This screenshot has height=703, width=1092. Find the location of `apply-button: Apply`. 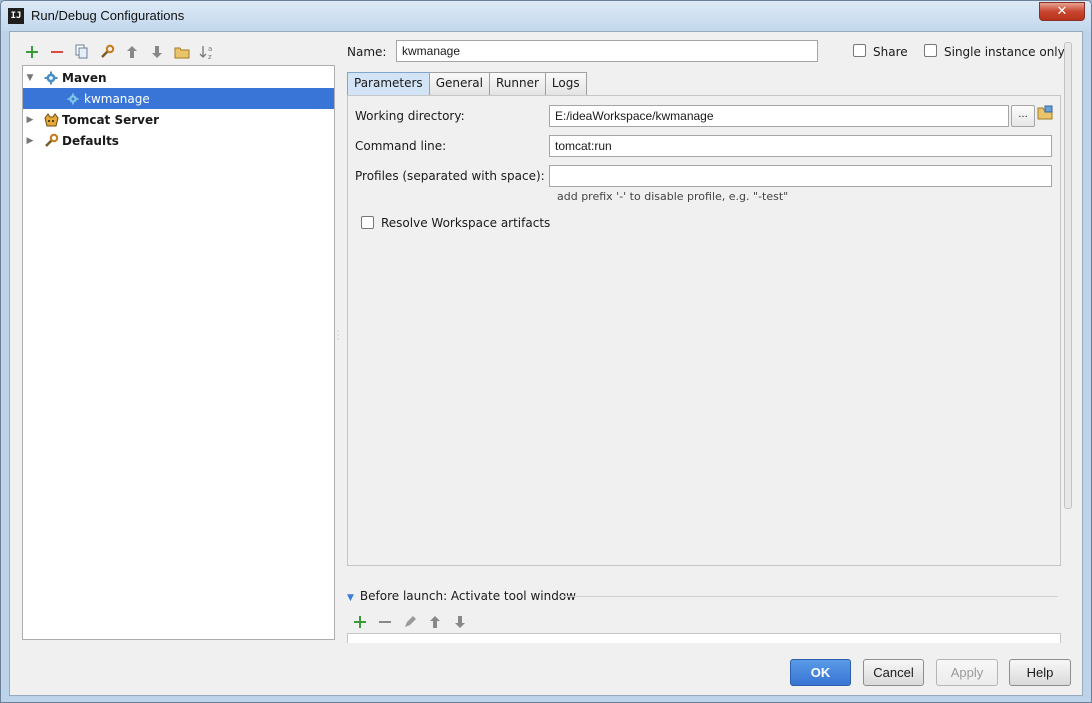

apply-button: Apply is located at coordinates (967, 672).